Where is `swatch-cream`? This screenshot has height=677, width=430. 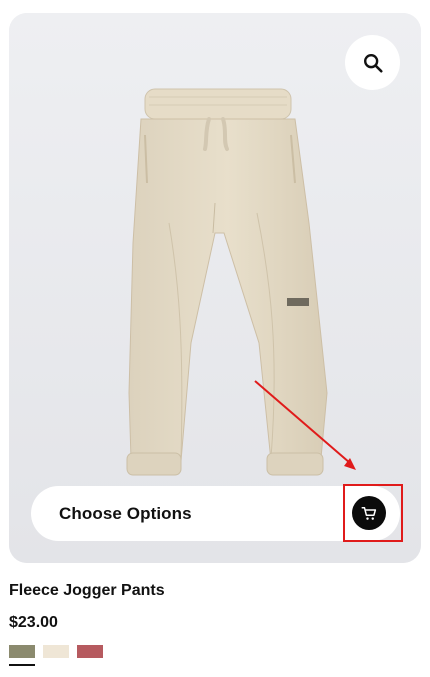
swatch-cream is located at coordinates (56, 654).